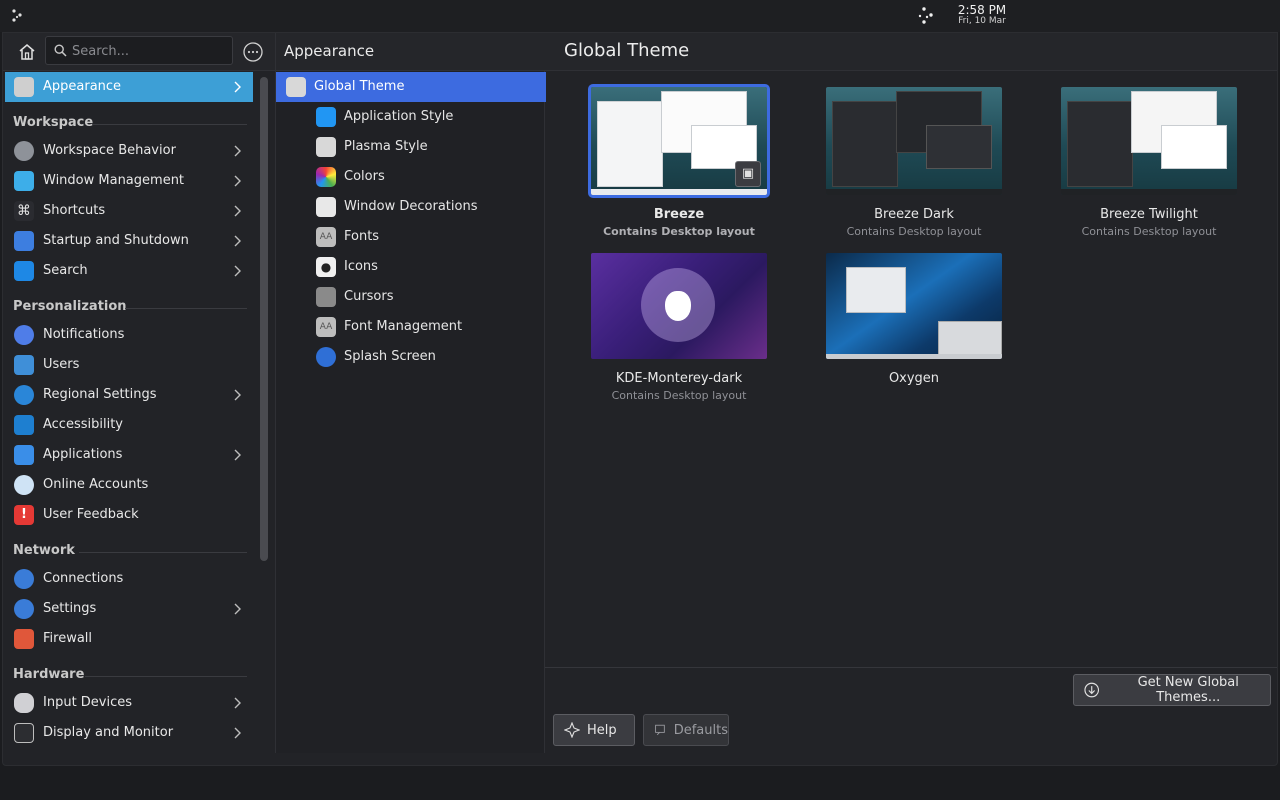 The width and height of the screenshot is (1280, 800). I want to click on theme-card-oxygen: Oxygen, so click(914, 331).